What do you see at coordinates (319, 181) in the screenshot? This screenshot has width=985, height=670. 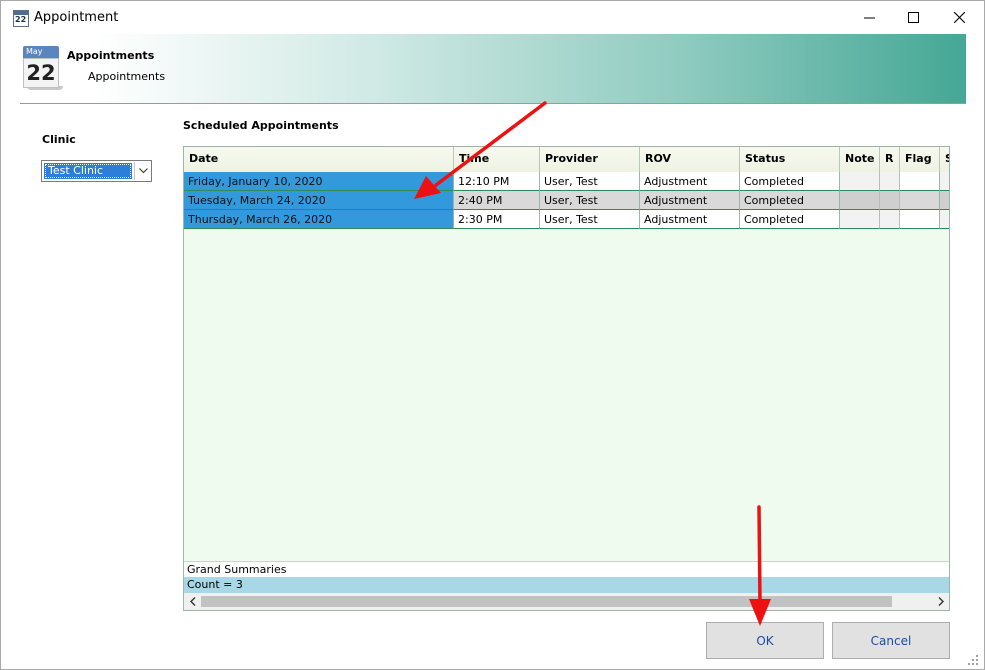 I see `cell-date: Friday, January 10, 2020` at bounding box center [319, 181].